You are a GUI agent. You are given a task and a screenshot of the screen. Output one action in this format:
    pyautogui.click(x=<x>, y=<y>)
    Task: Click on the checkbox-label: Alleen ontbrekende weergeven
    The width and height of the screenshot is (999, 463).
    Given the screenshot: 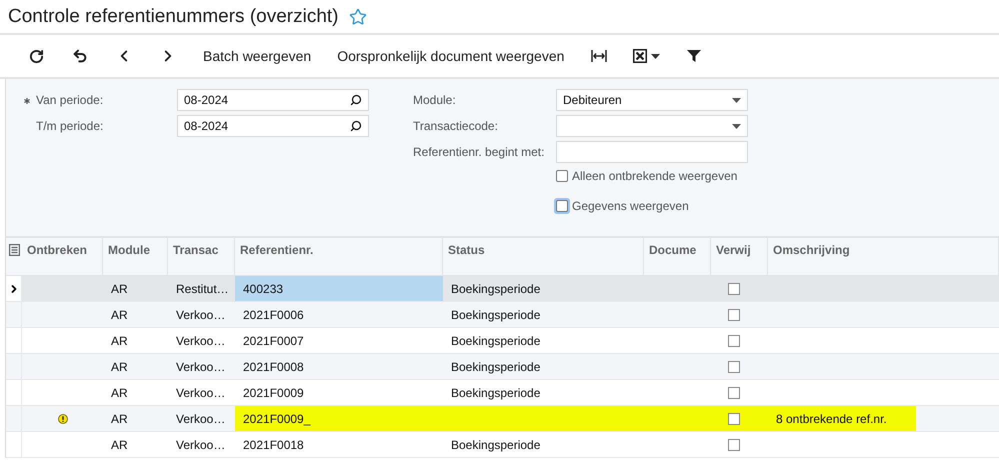 What is the action you would take?
    pyautogui.click(x=655, y=176)
    